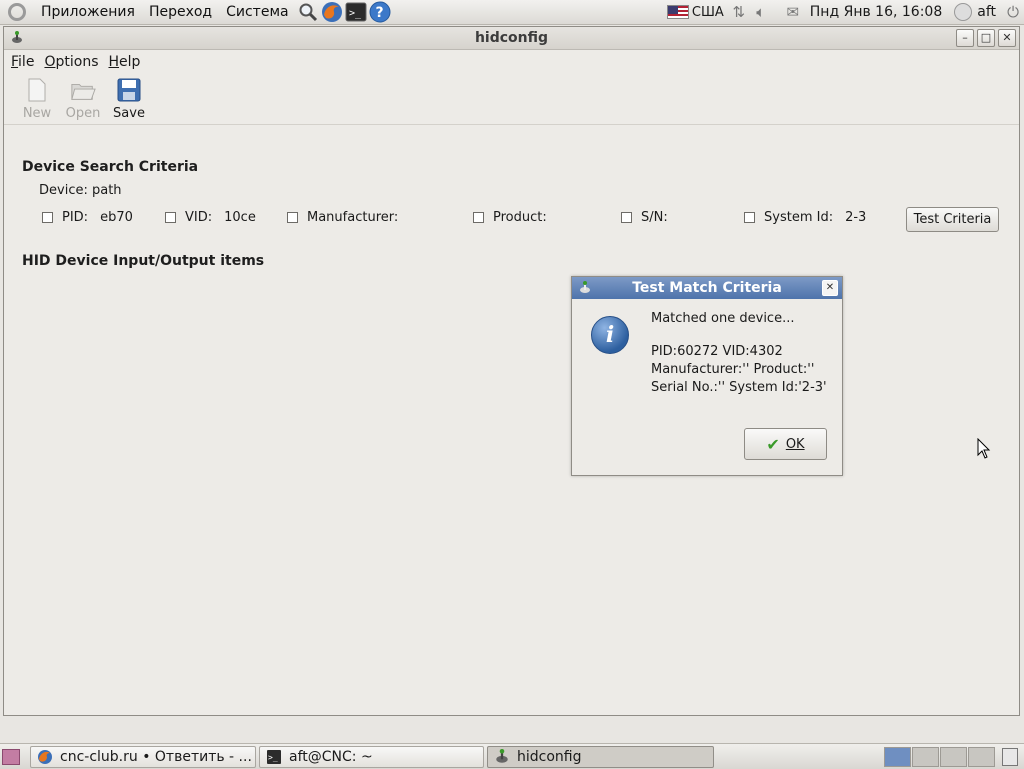 This screenshot has height=769, width=1024. What do you see at coordinates (549, 756) in the screenshot?
I see `taskbar-item-label: hidconfig` at bounding box center [549, 756].